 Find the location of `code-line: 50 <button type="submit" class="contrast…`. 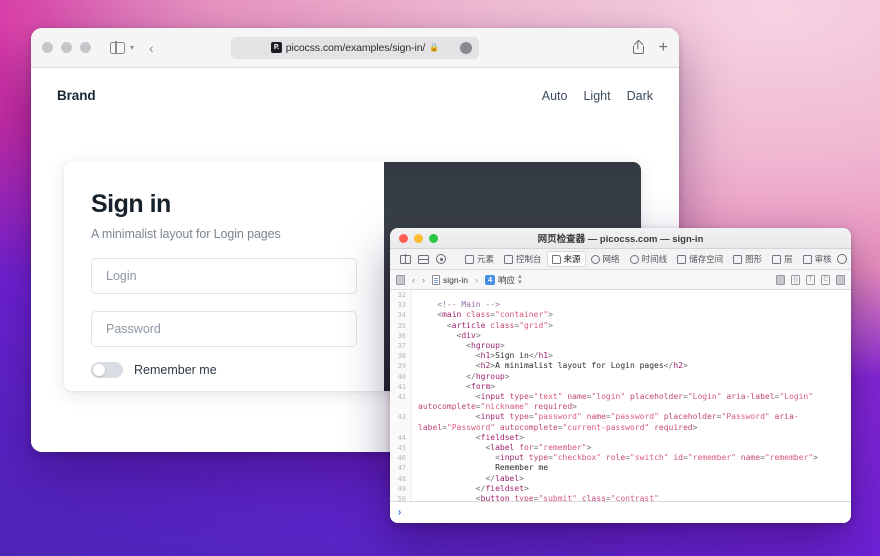

code-line: 50 <button type="submit" class="contrast… is located at coordinates (620, 497).